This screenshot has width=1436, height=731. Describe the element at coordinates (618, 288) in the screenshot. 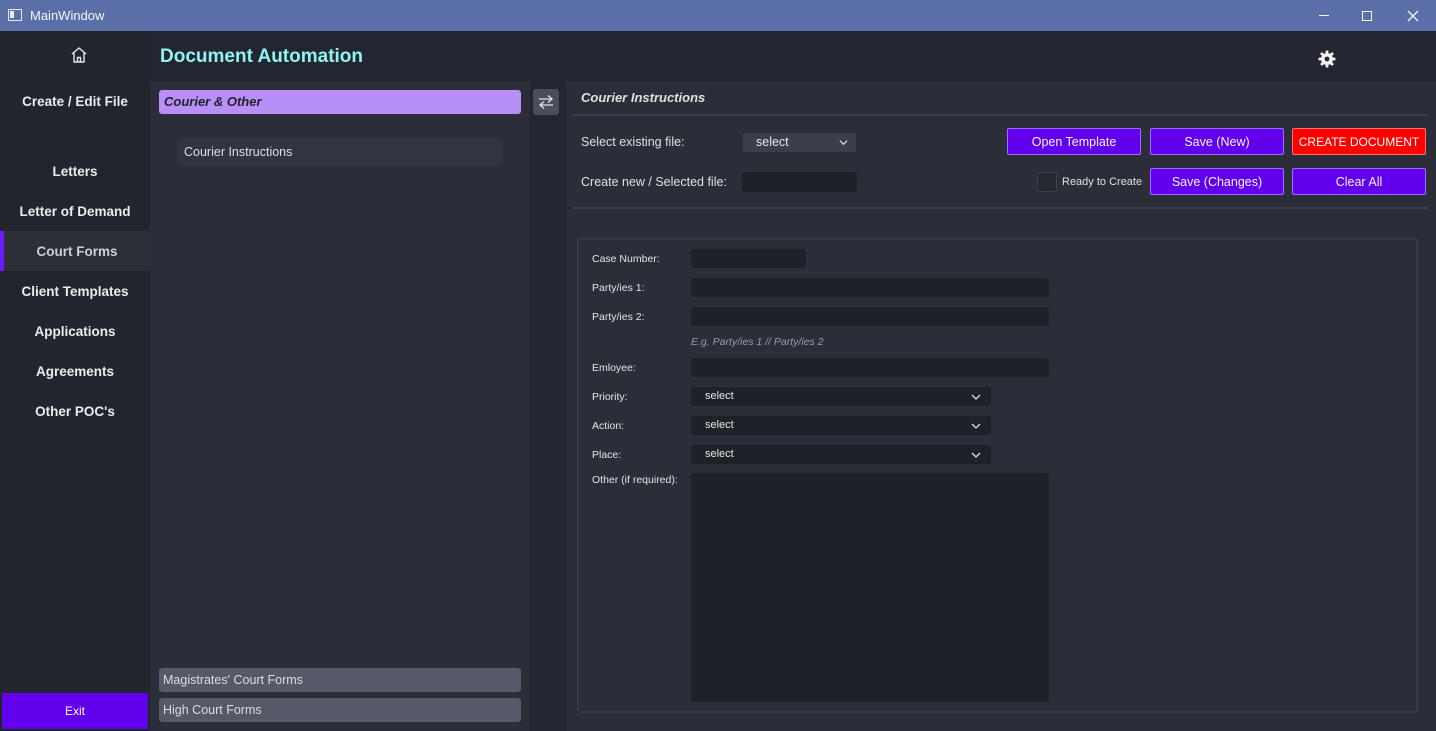

I see `party1-label: Party/ies 1:` at that location.